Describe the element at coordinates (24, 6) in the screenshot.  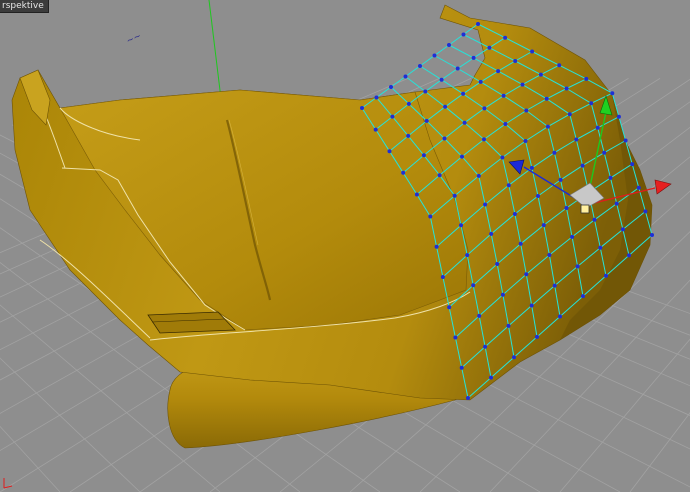
I see `viewport-label: rspektive` at that location.